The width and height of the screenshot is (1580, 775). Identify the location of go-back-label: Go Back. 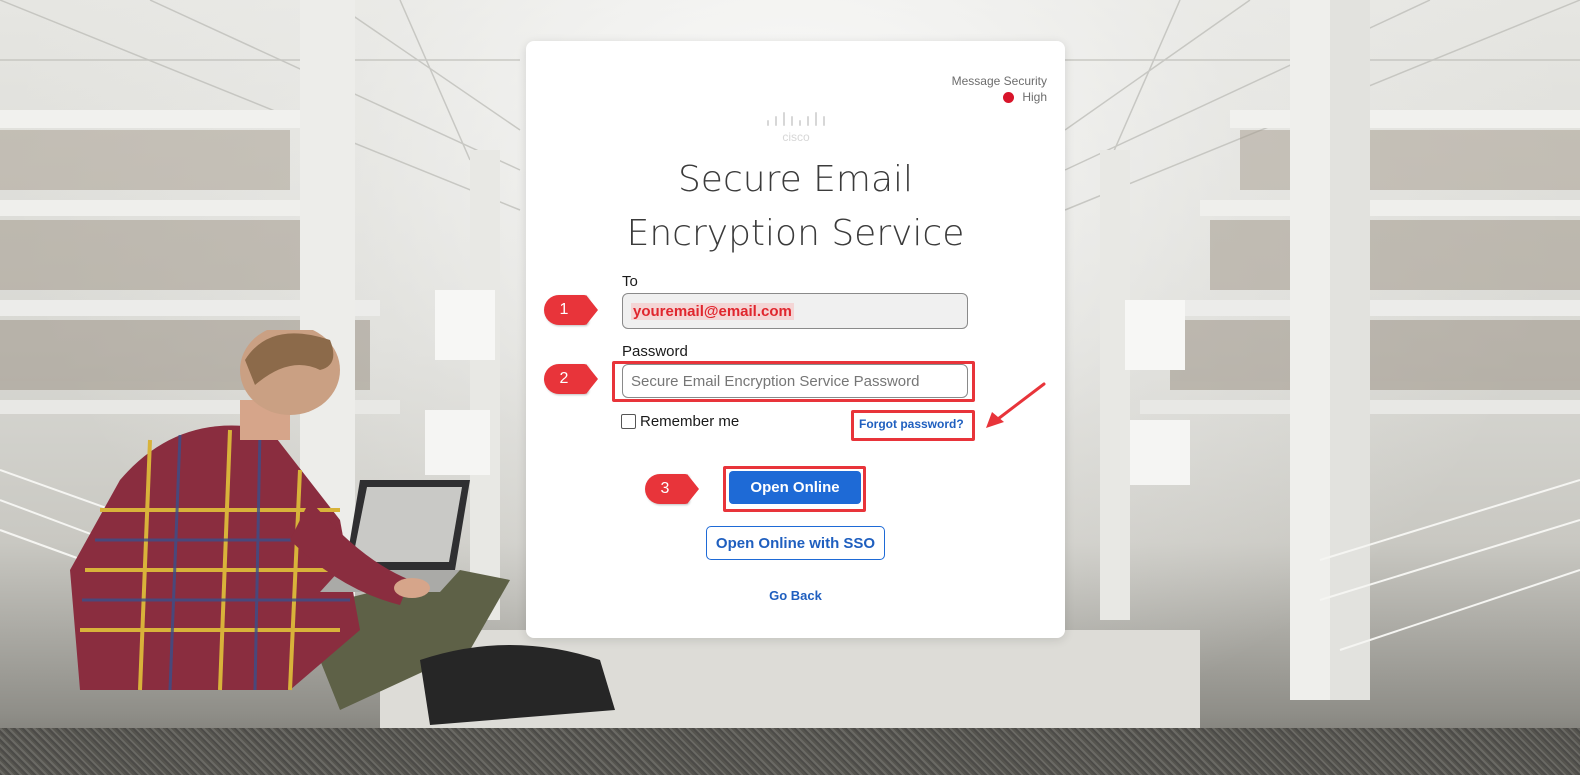
(795, 595).